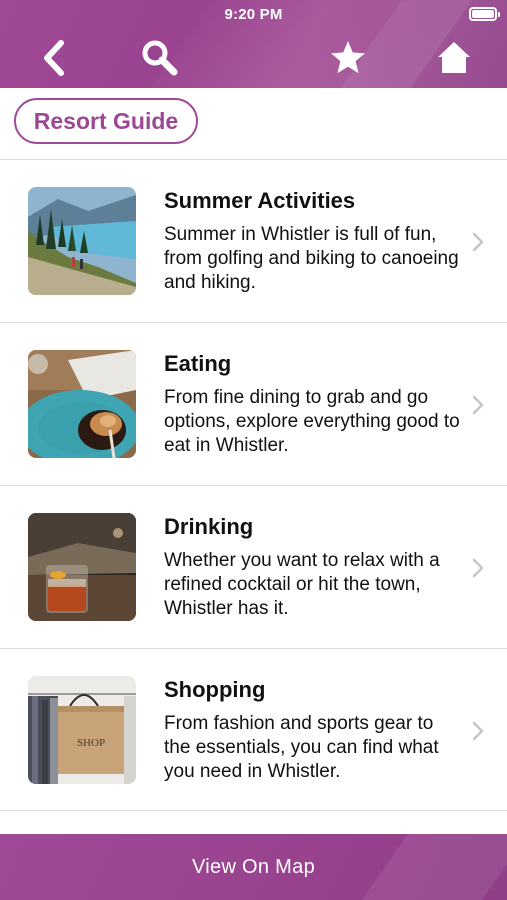 The height and width of the screenshot is (900, 507). What do you see at coordinates (82, 404) in the screenshot?
I see `eating-image` at bounding box center [82, 404].